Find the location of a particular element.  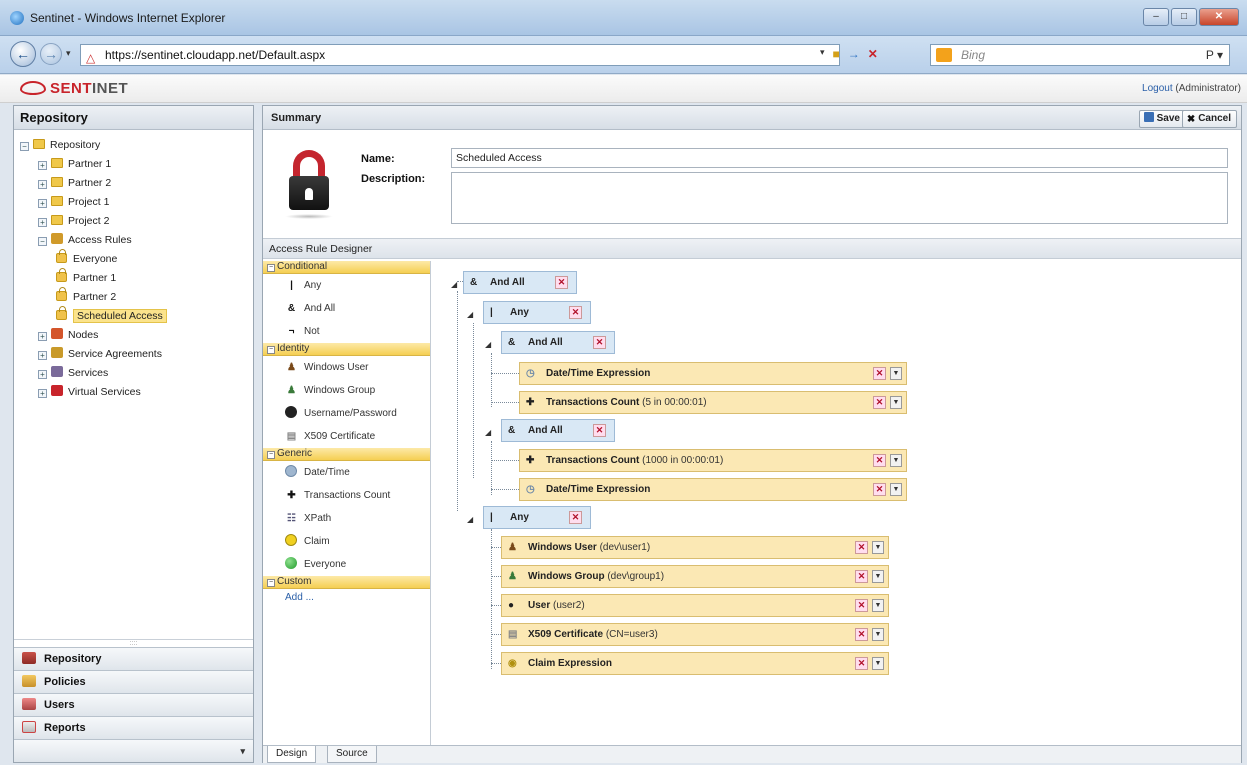

minimize-button: – is located at coordinates (1156, 17).